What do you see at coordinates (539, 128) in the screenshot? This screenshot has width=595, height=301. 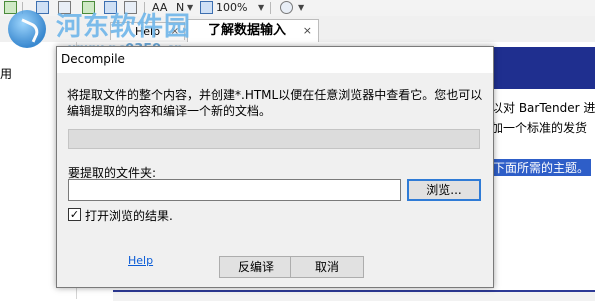 I see `document-text-line: 加一个标准的发货` at bounding box center [539, 128].